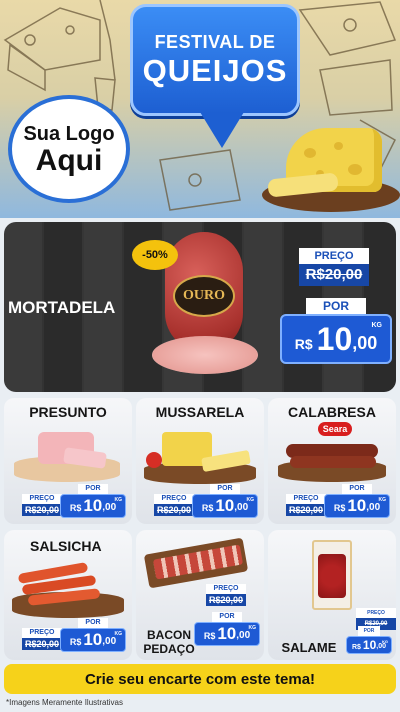  Describe the element at coordinates (154, 460) in the screenshot. I see `tomato-image` at that location.